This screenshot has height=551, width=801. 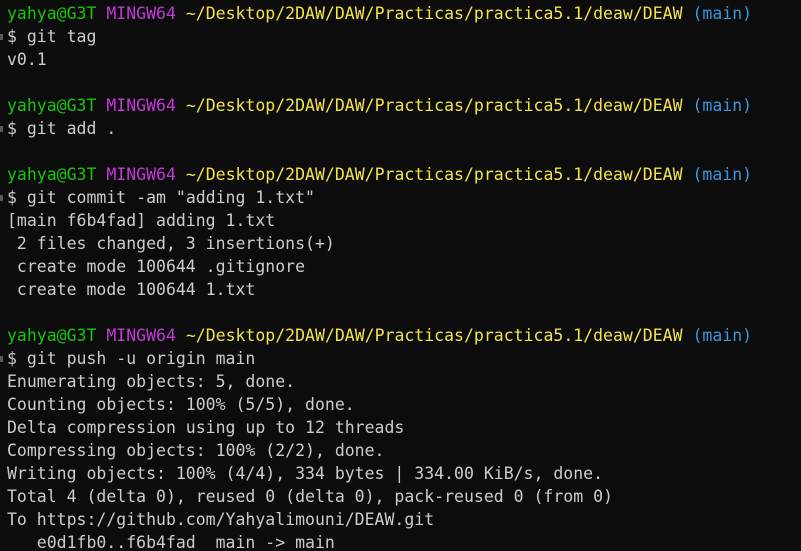 I want to click on command-text: git tag, so click(x=61, y=36).